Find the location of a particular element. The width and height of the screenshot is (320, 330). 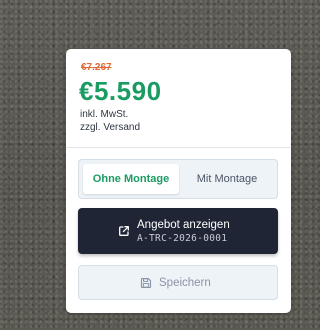

divider is located at coordinates (178, 147).